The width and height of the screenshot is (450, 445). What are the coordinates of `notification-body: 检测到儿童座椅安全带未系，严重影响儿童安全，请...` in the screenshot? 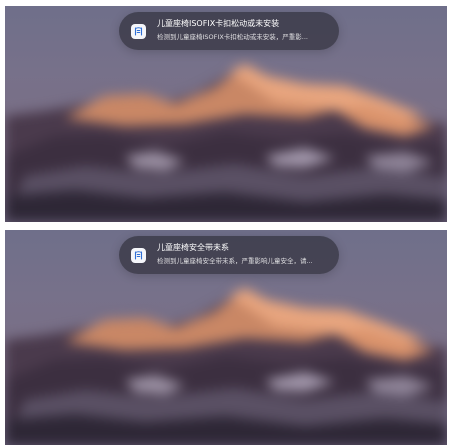 It's located at (235, 261).